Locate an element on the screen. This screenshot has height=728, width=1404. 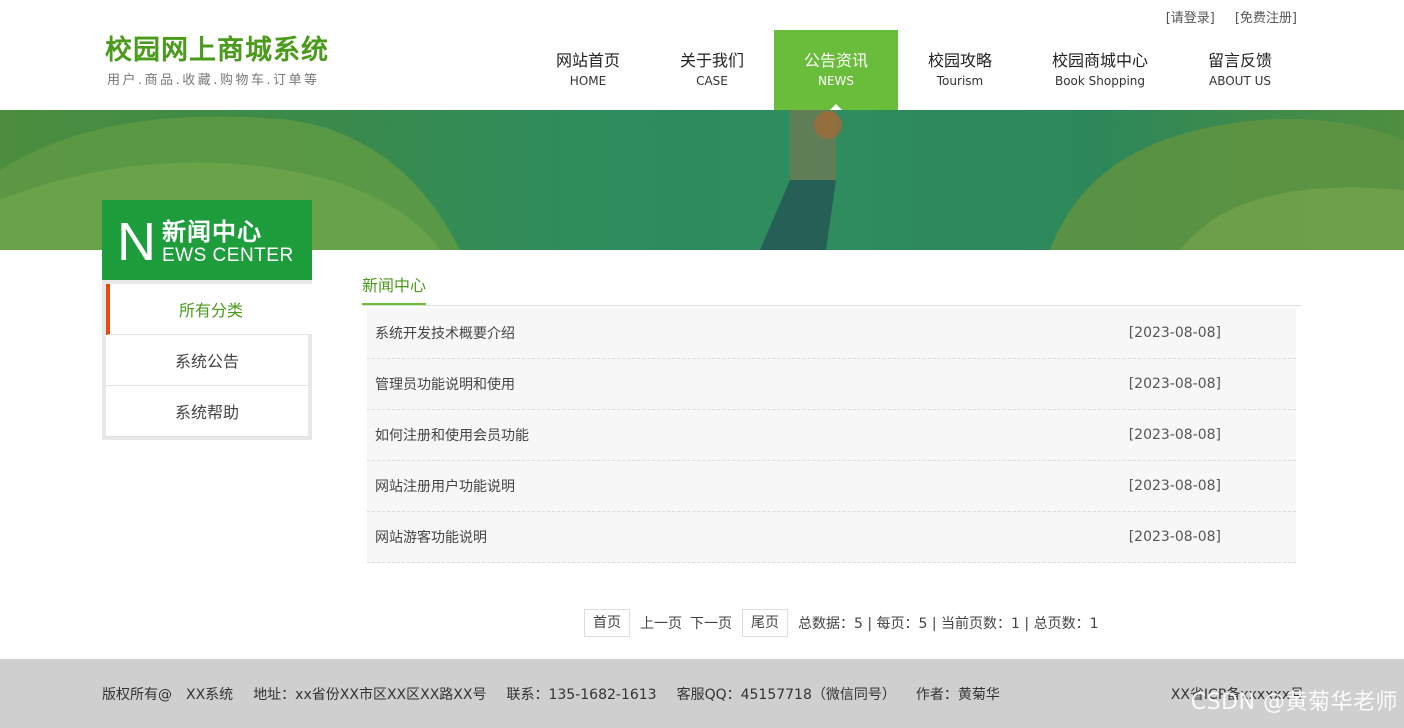
footer-qq: 客服QQ：45157718（微信同号） is located at coordinates (786, 695).